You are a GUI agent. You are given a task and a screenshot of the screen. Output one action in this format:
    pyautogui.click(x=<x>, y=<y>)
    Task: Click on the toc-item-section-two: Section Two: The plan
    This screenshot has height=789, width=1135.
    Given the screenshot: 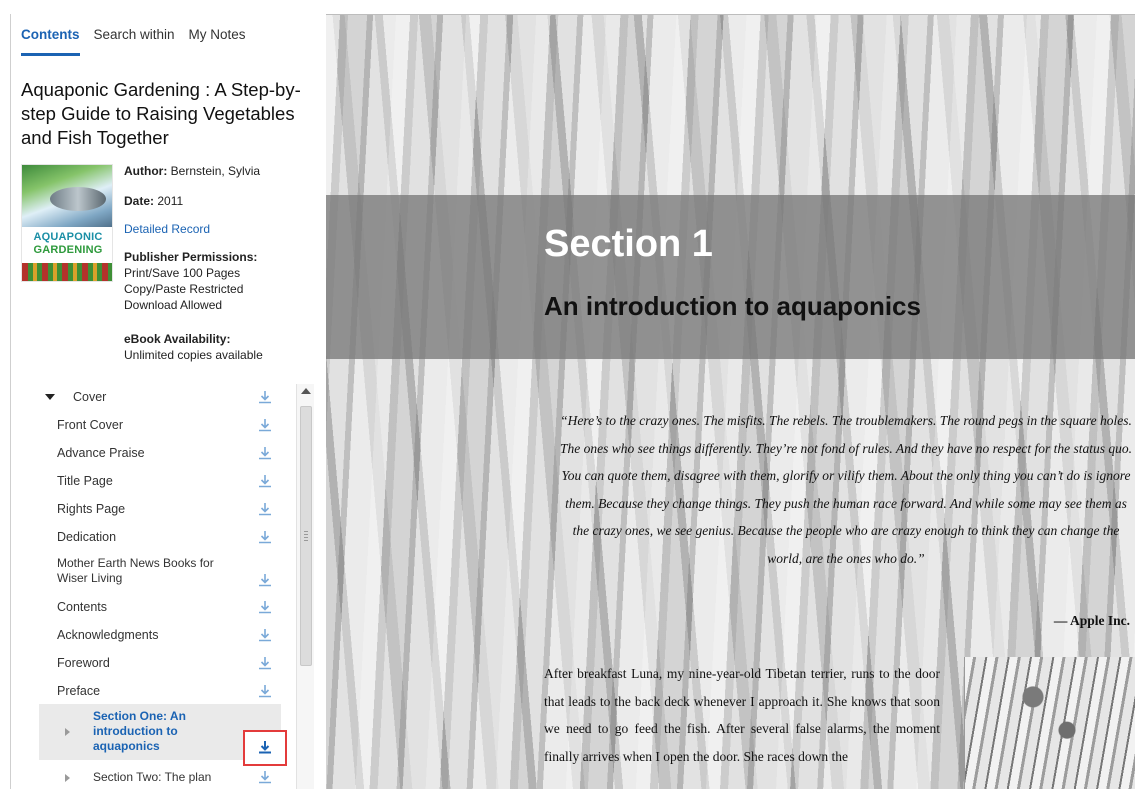 What is the action you would take?
    pyautogui.click(x=146, y=778)
    